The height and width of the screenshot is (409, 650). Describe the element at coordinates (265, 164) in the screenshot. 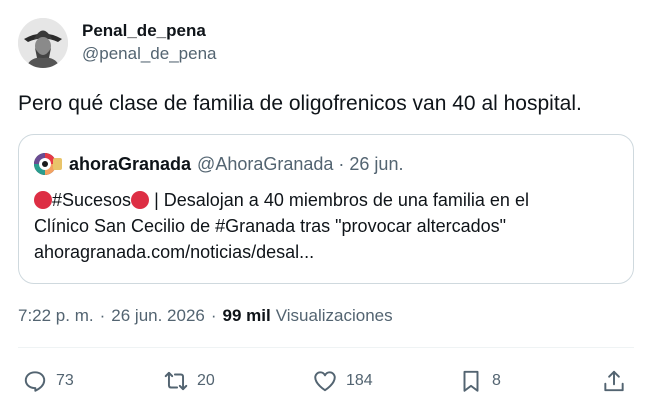

I see `quote-handle: @AhoraGranada` at that location.